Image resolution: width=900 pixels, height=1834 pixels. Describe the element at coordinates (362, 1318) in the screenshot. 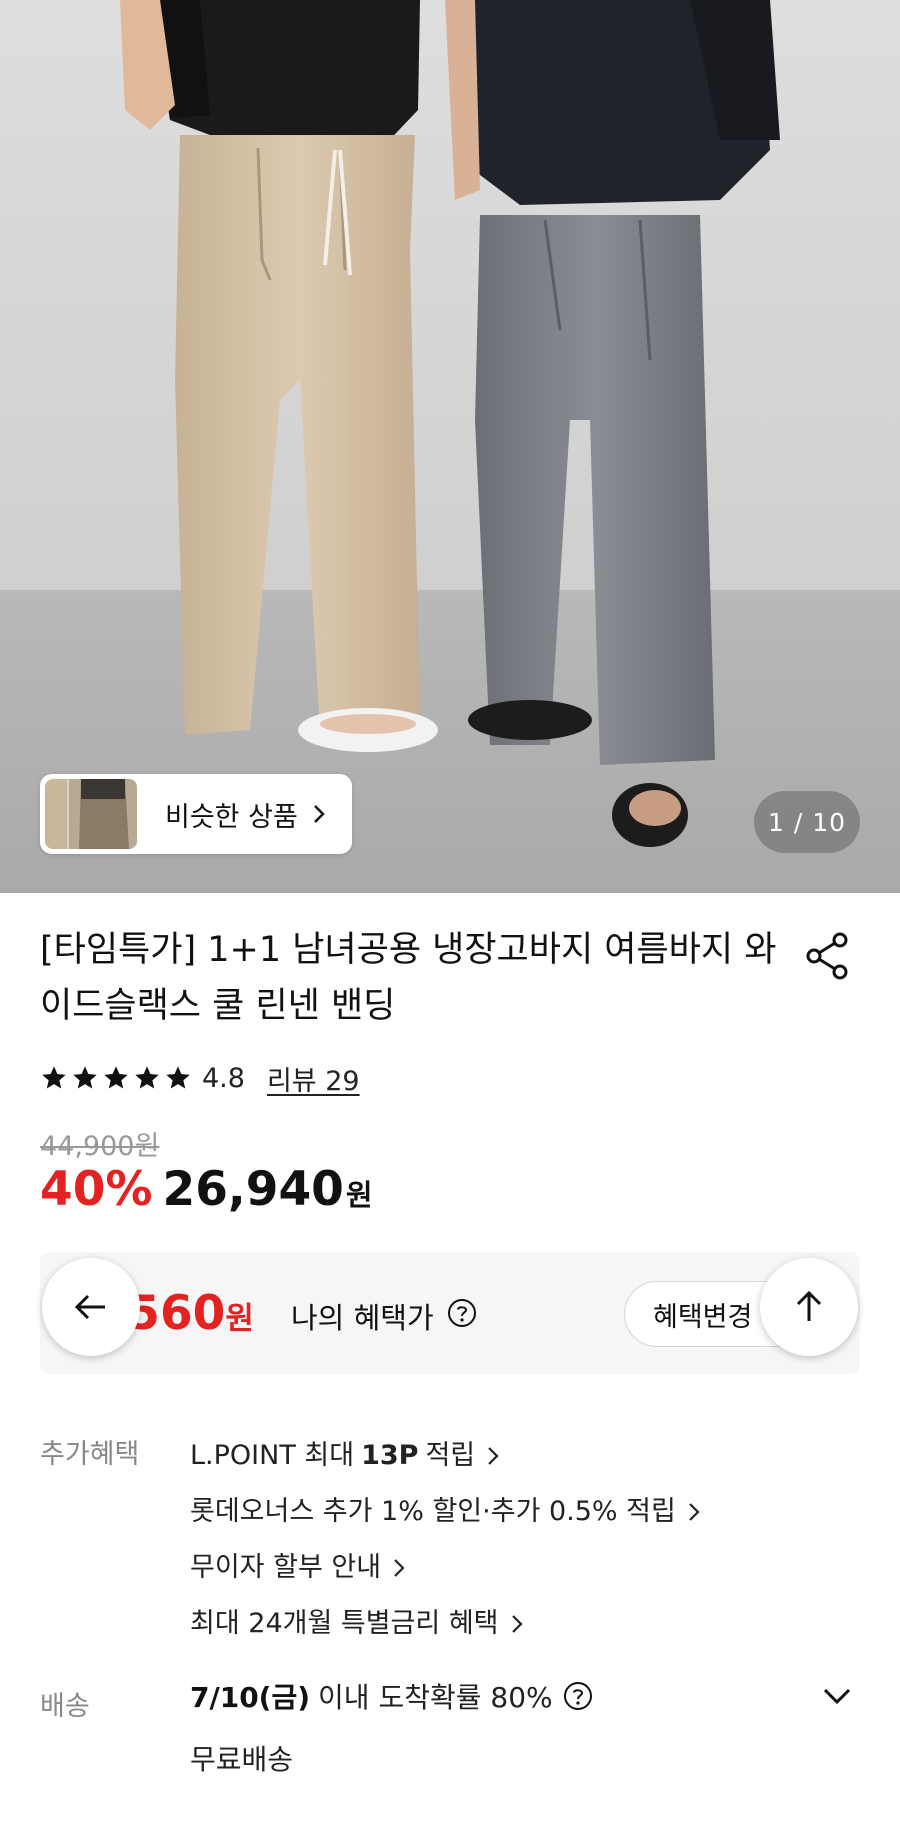

I see `benefit-price-label: 나의 혜택가` at that location.